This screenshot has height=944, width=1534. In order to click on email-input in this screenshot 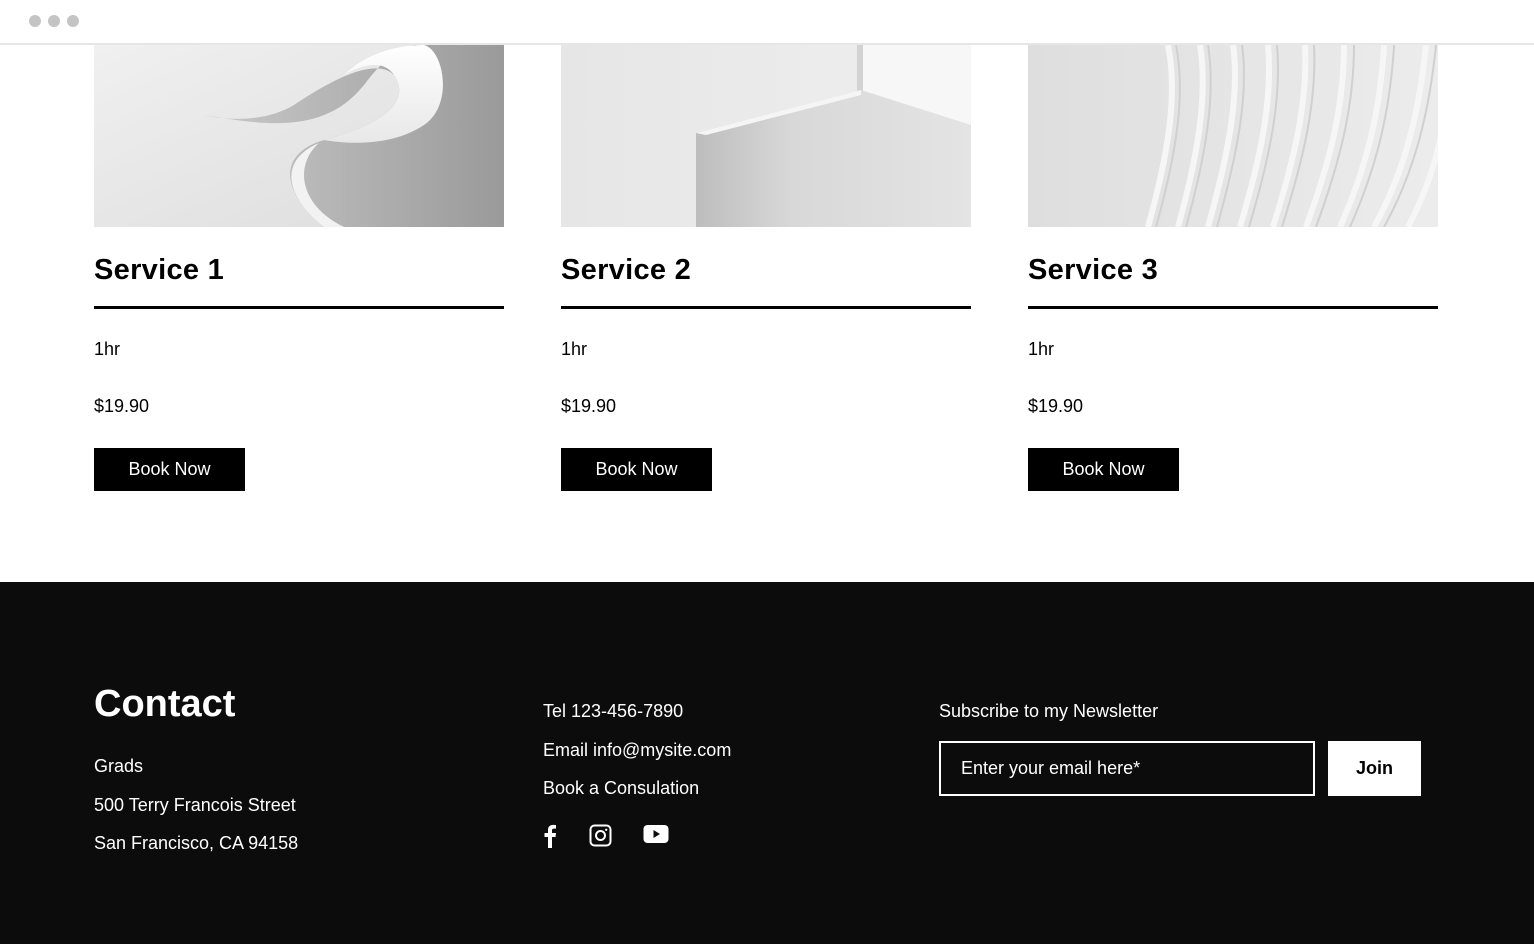, I will do `click(1127, 768)`.